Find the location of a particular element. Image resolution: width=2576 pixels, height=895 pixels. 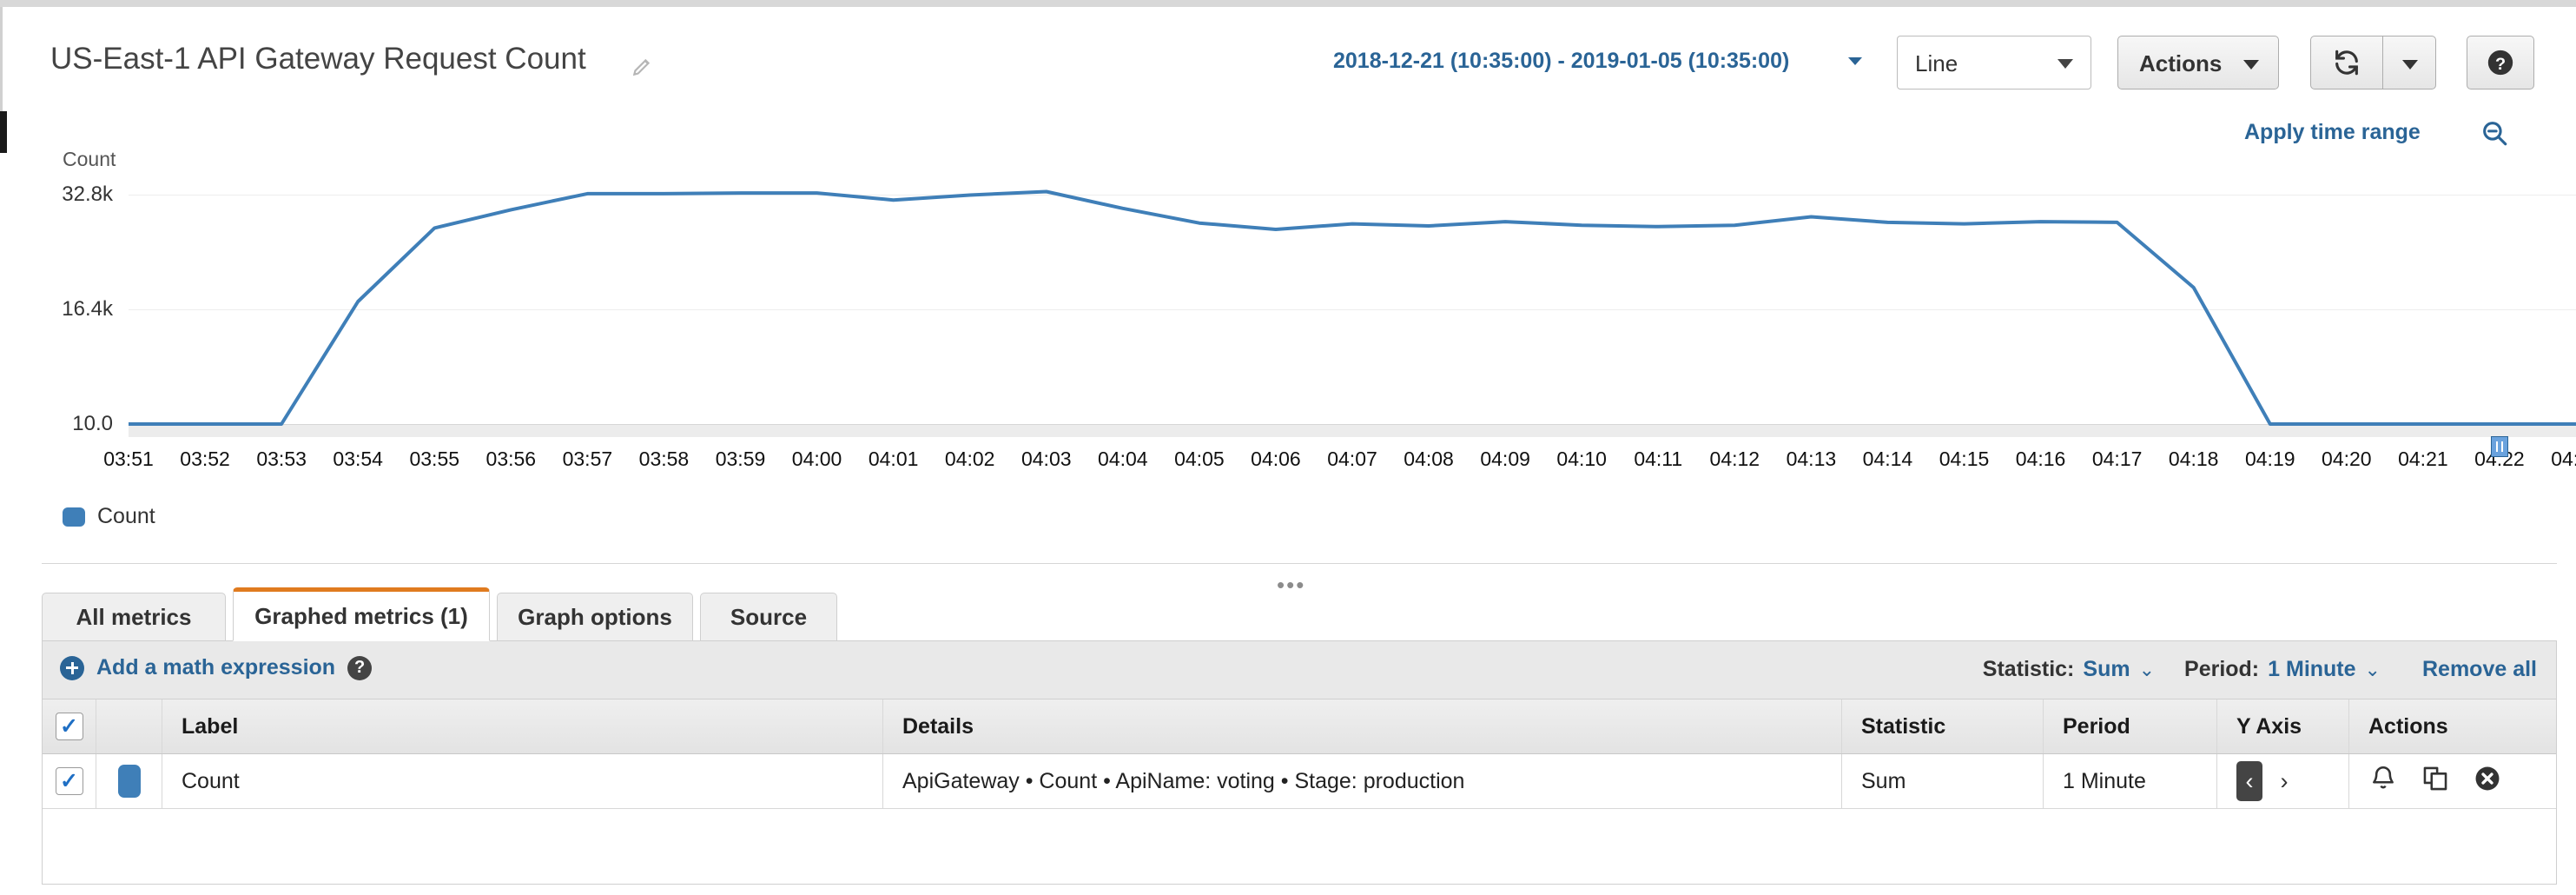

add-math-expression-label: Add a math expression is located at coordinates (216, 667).